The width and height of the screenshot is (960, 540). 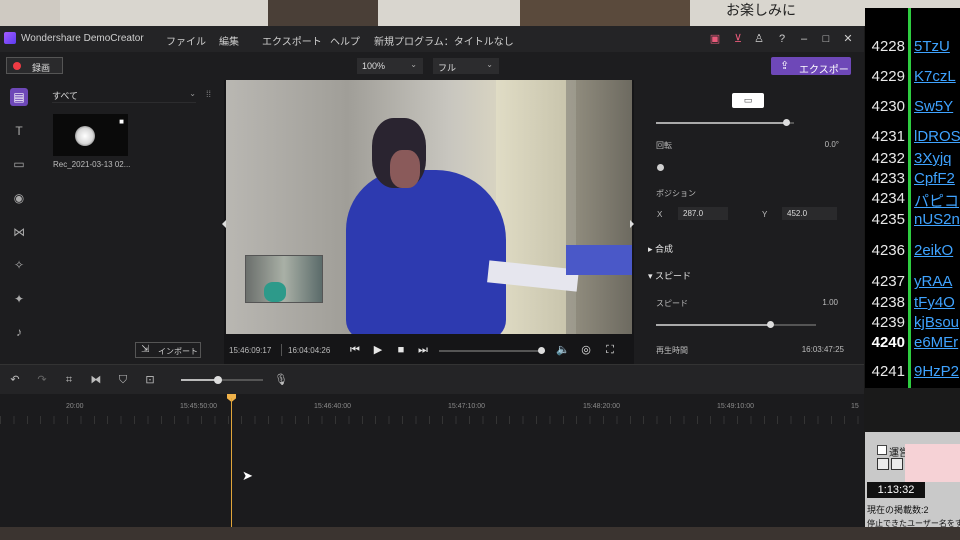 I want to click on time-separator, so click(x=281, y=350).